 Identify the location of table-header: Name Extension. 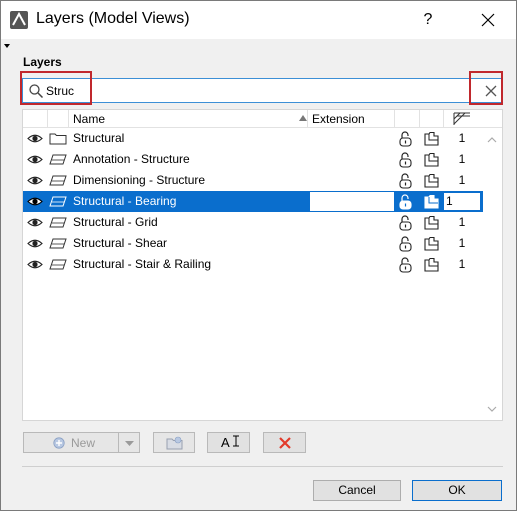
(262, 119).